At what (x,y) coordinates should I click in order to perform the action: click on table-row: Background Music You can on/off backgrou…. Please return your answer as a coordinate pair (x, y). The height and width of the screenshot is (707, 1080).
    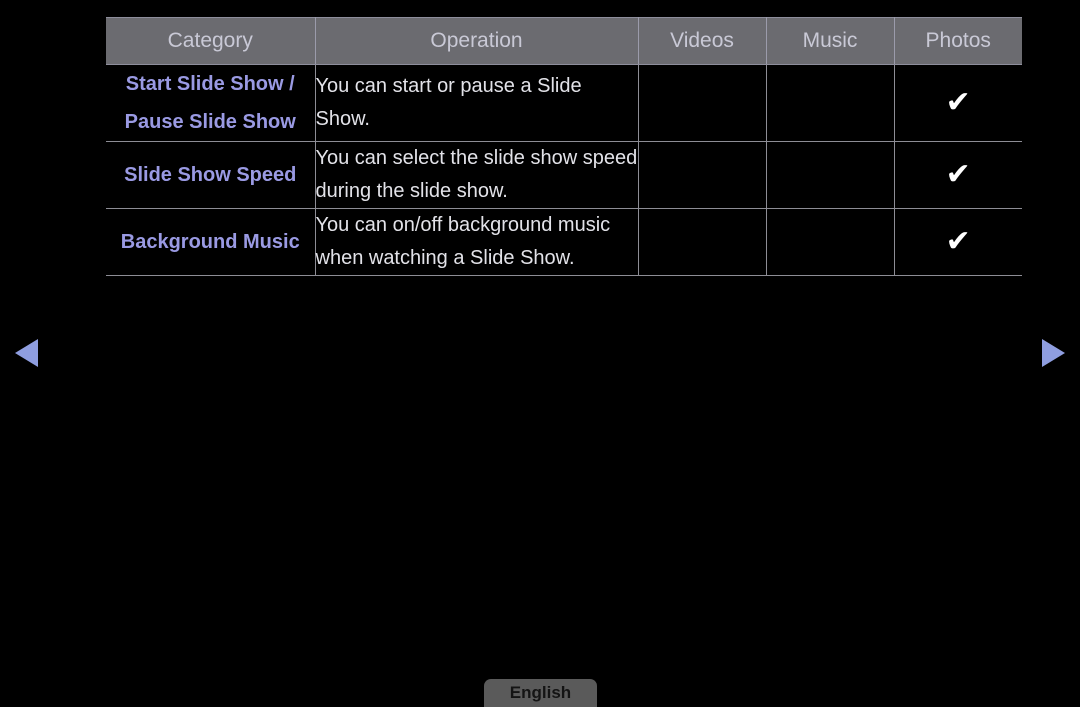
    Looking at the image, I should click on (564, 242).